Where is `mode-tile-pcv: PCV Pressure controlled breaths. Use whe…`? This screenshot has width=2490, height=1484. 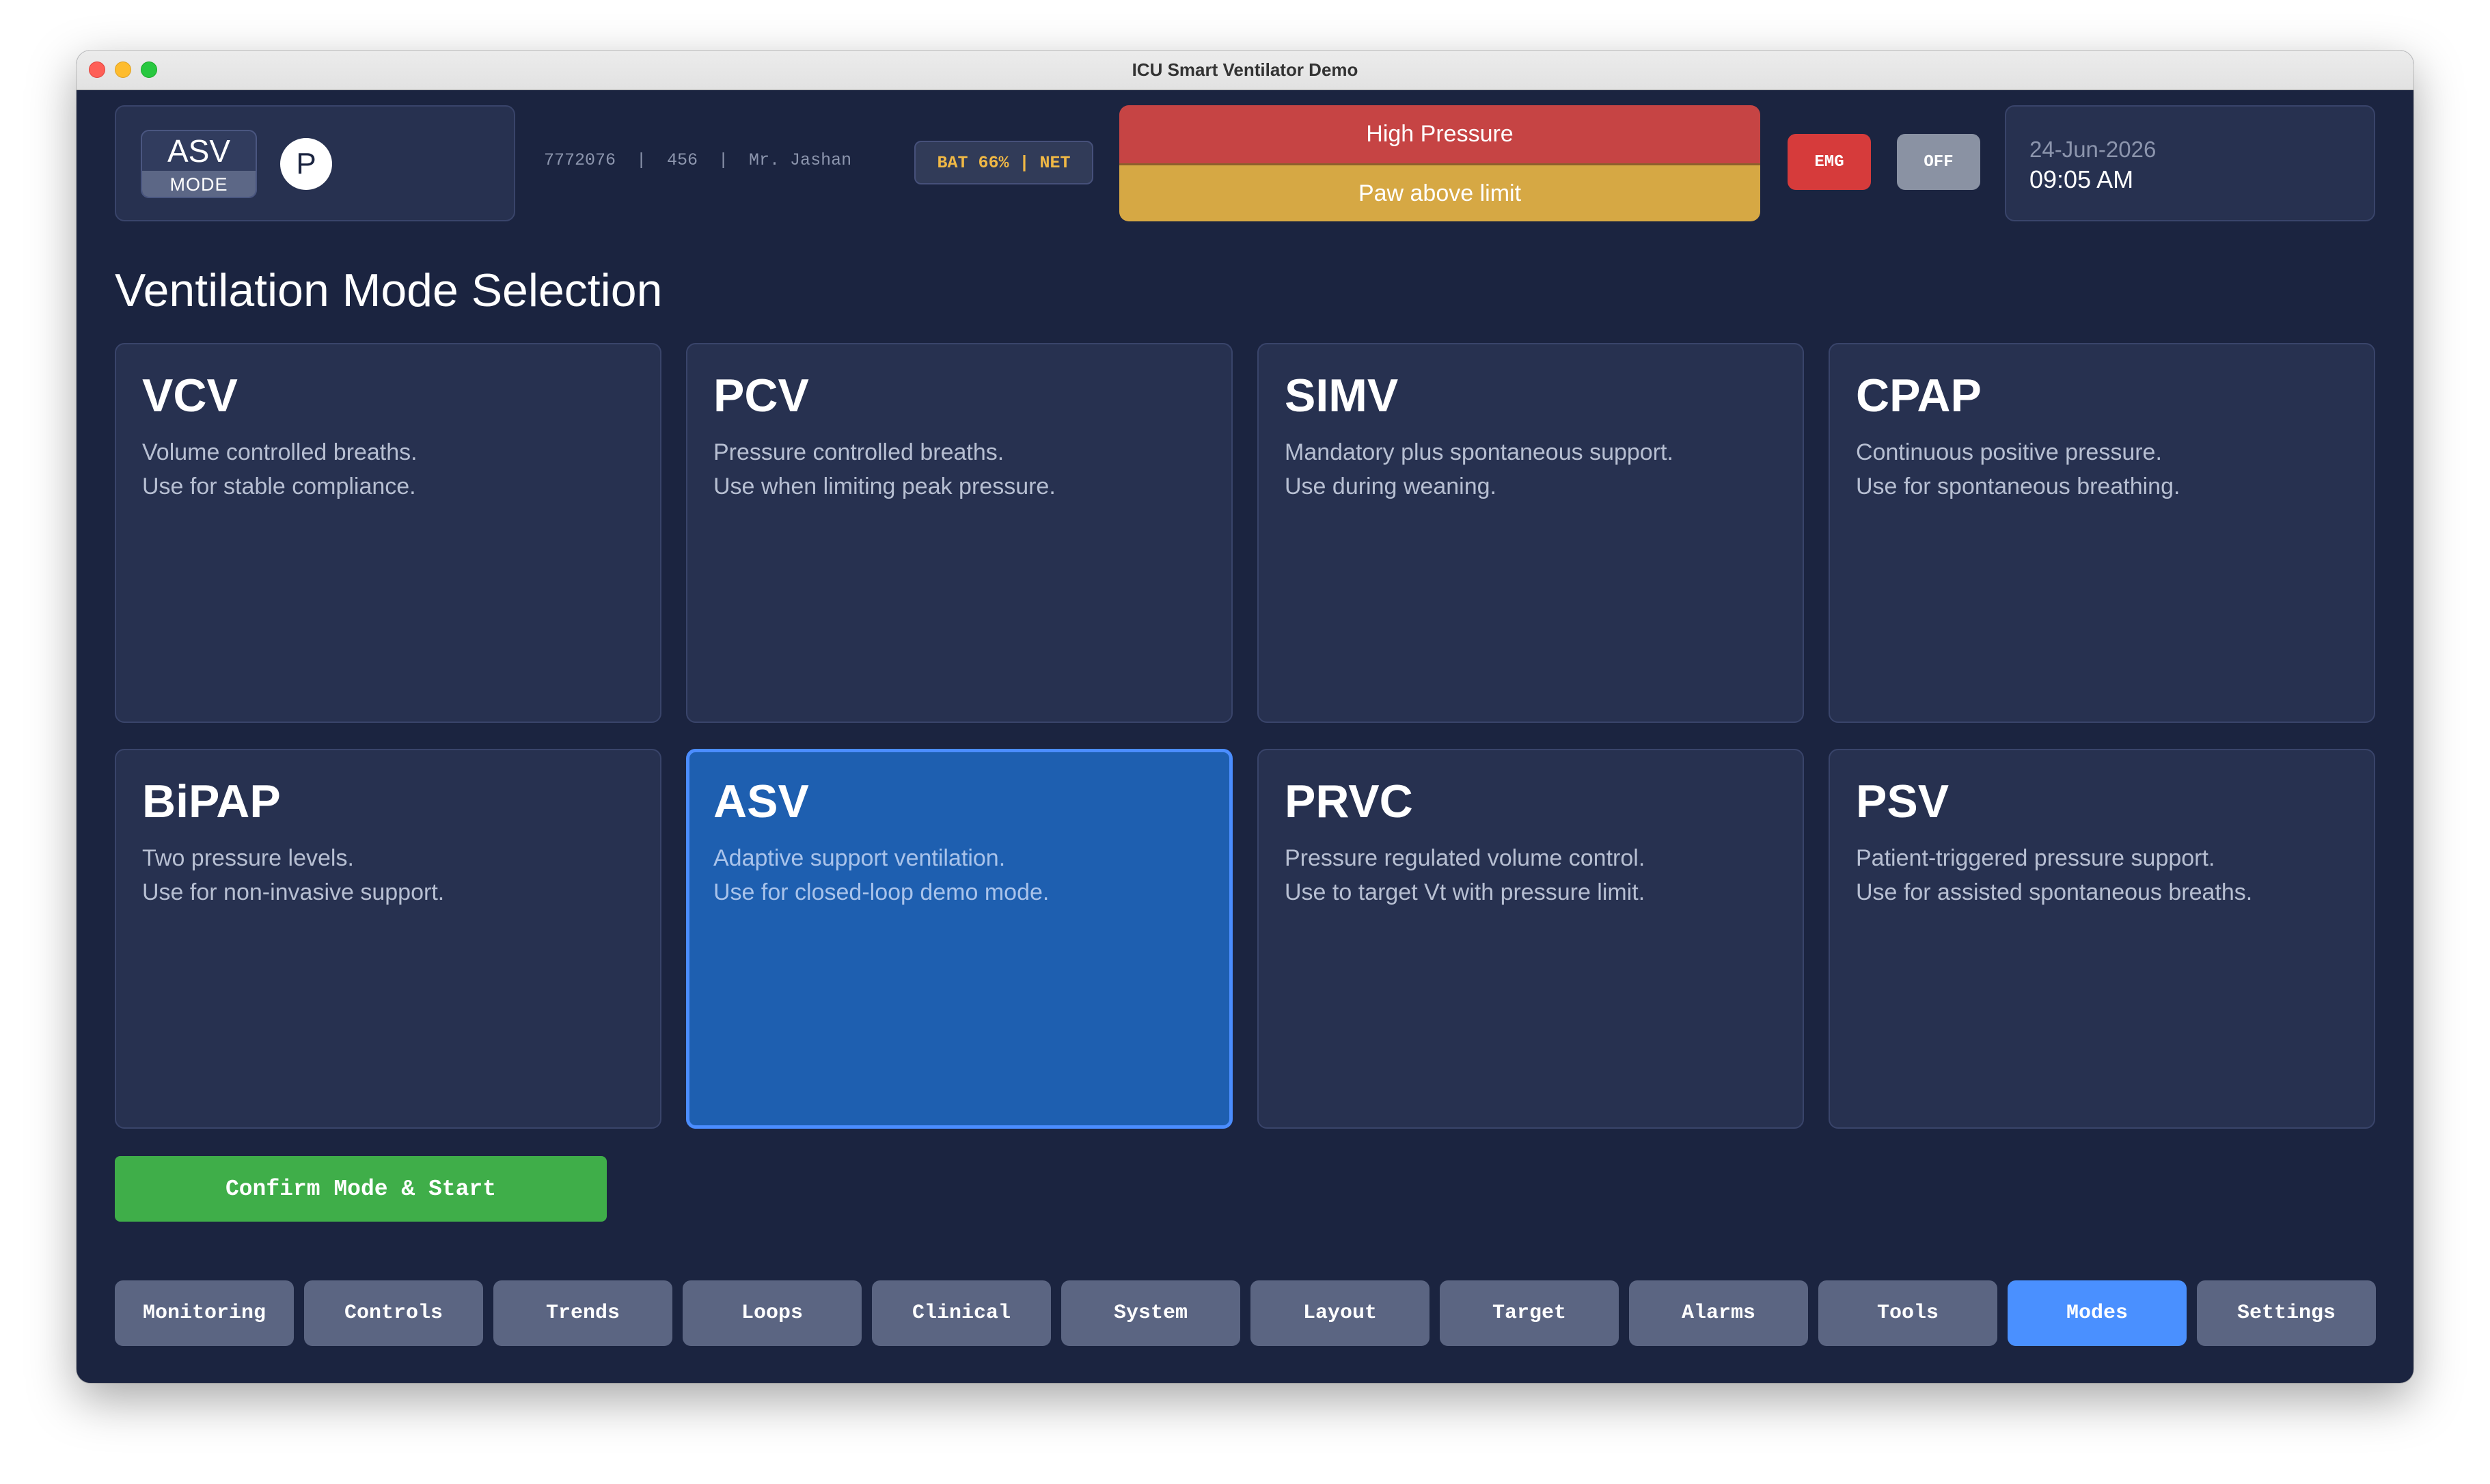
mode-tile-pcv: PCV Pressure controlled breaths. Use whe… is located at coordinates (959, 533).